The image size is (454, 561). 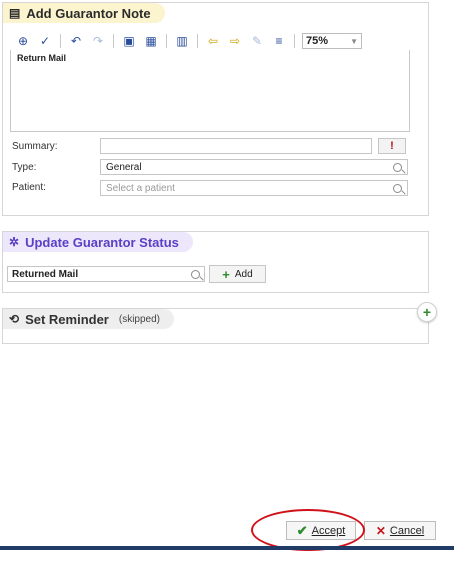 I want to click on status-section-title: Update Guarantor Status, so click(x=102, y=242).